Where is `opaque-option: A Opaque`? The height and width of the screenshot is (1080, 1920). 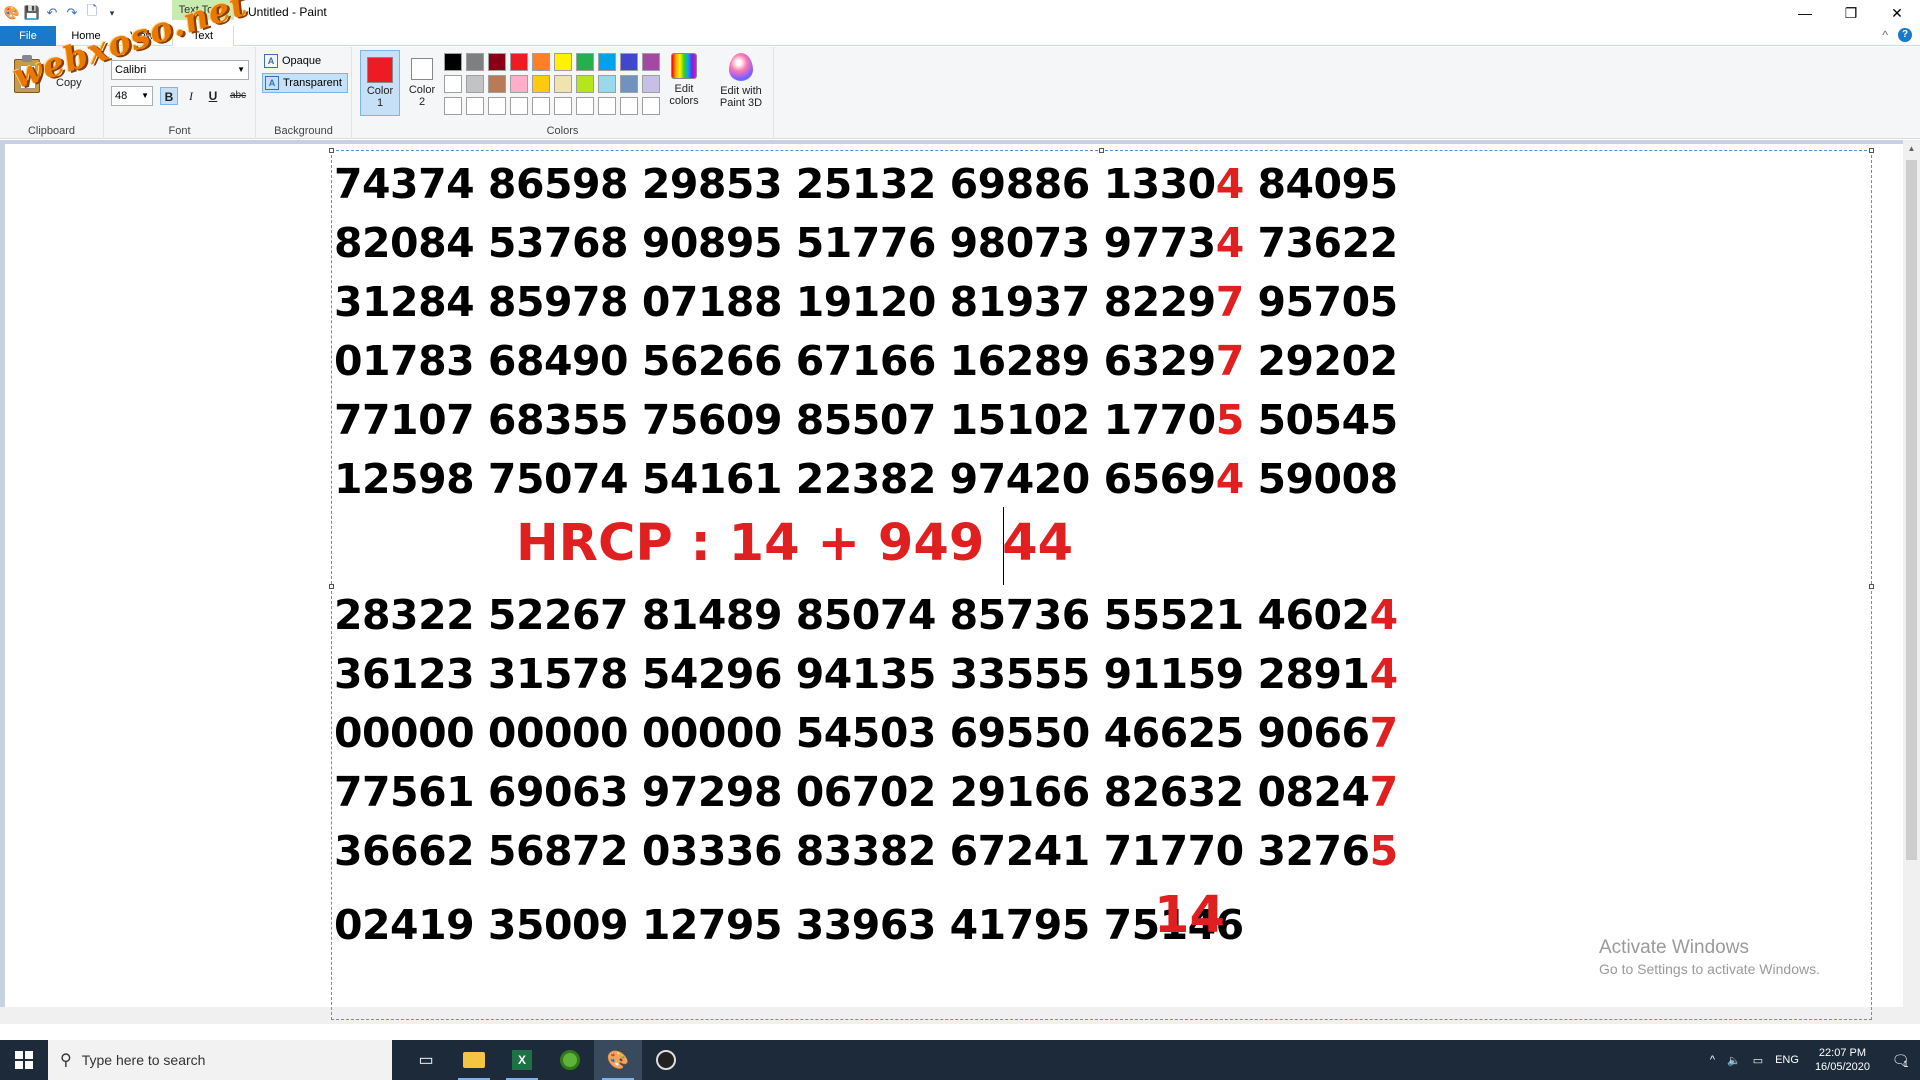 opaque-option: A Opaque is located at coordinates (305, 61).